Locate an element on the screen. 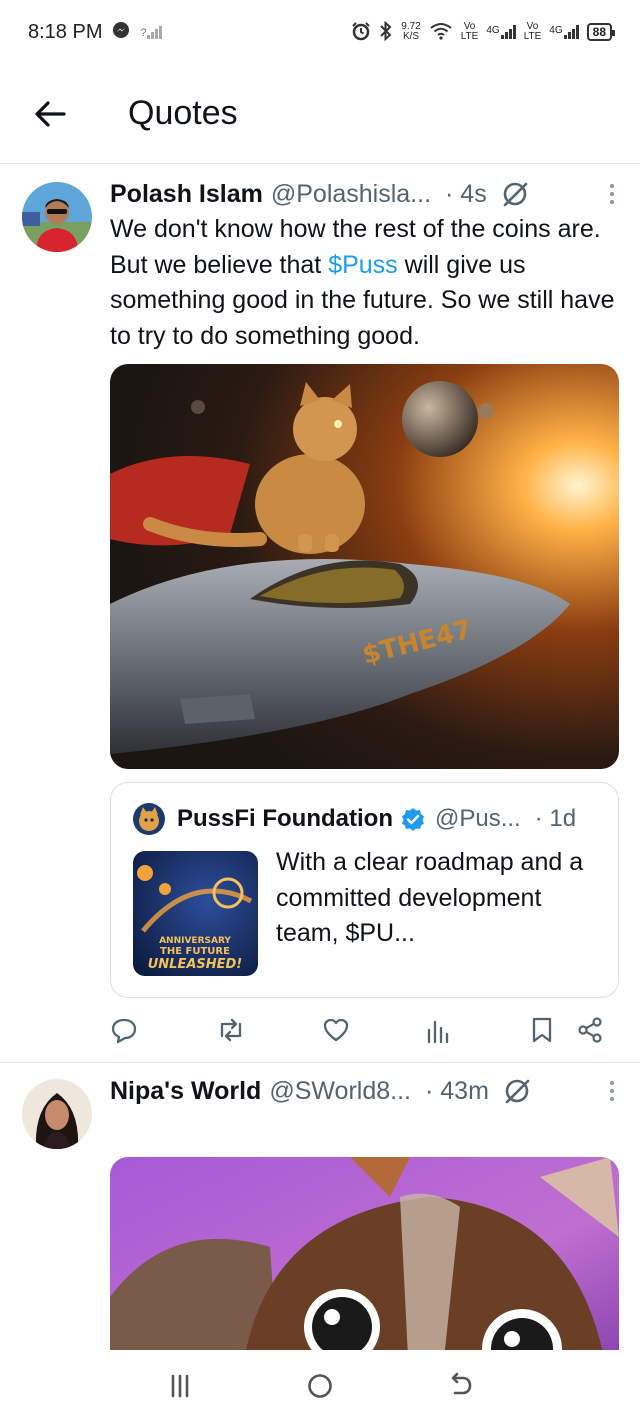  system-back-button is located at coordinates (460, 1386).